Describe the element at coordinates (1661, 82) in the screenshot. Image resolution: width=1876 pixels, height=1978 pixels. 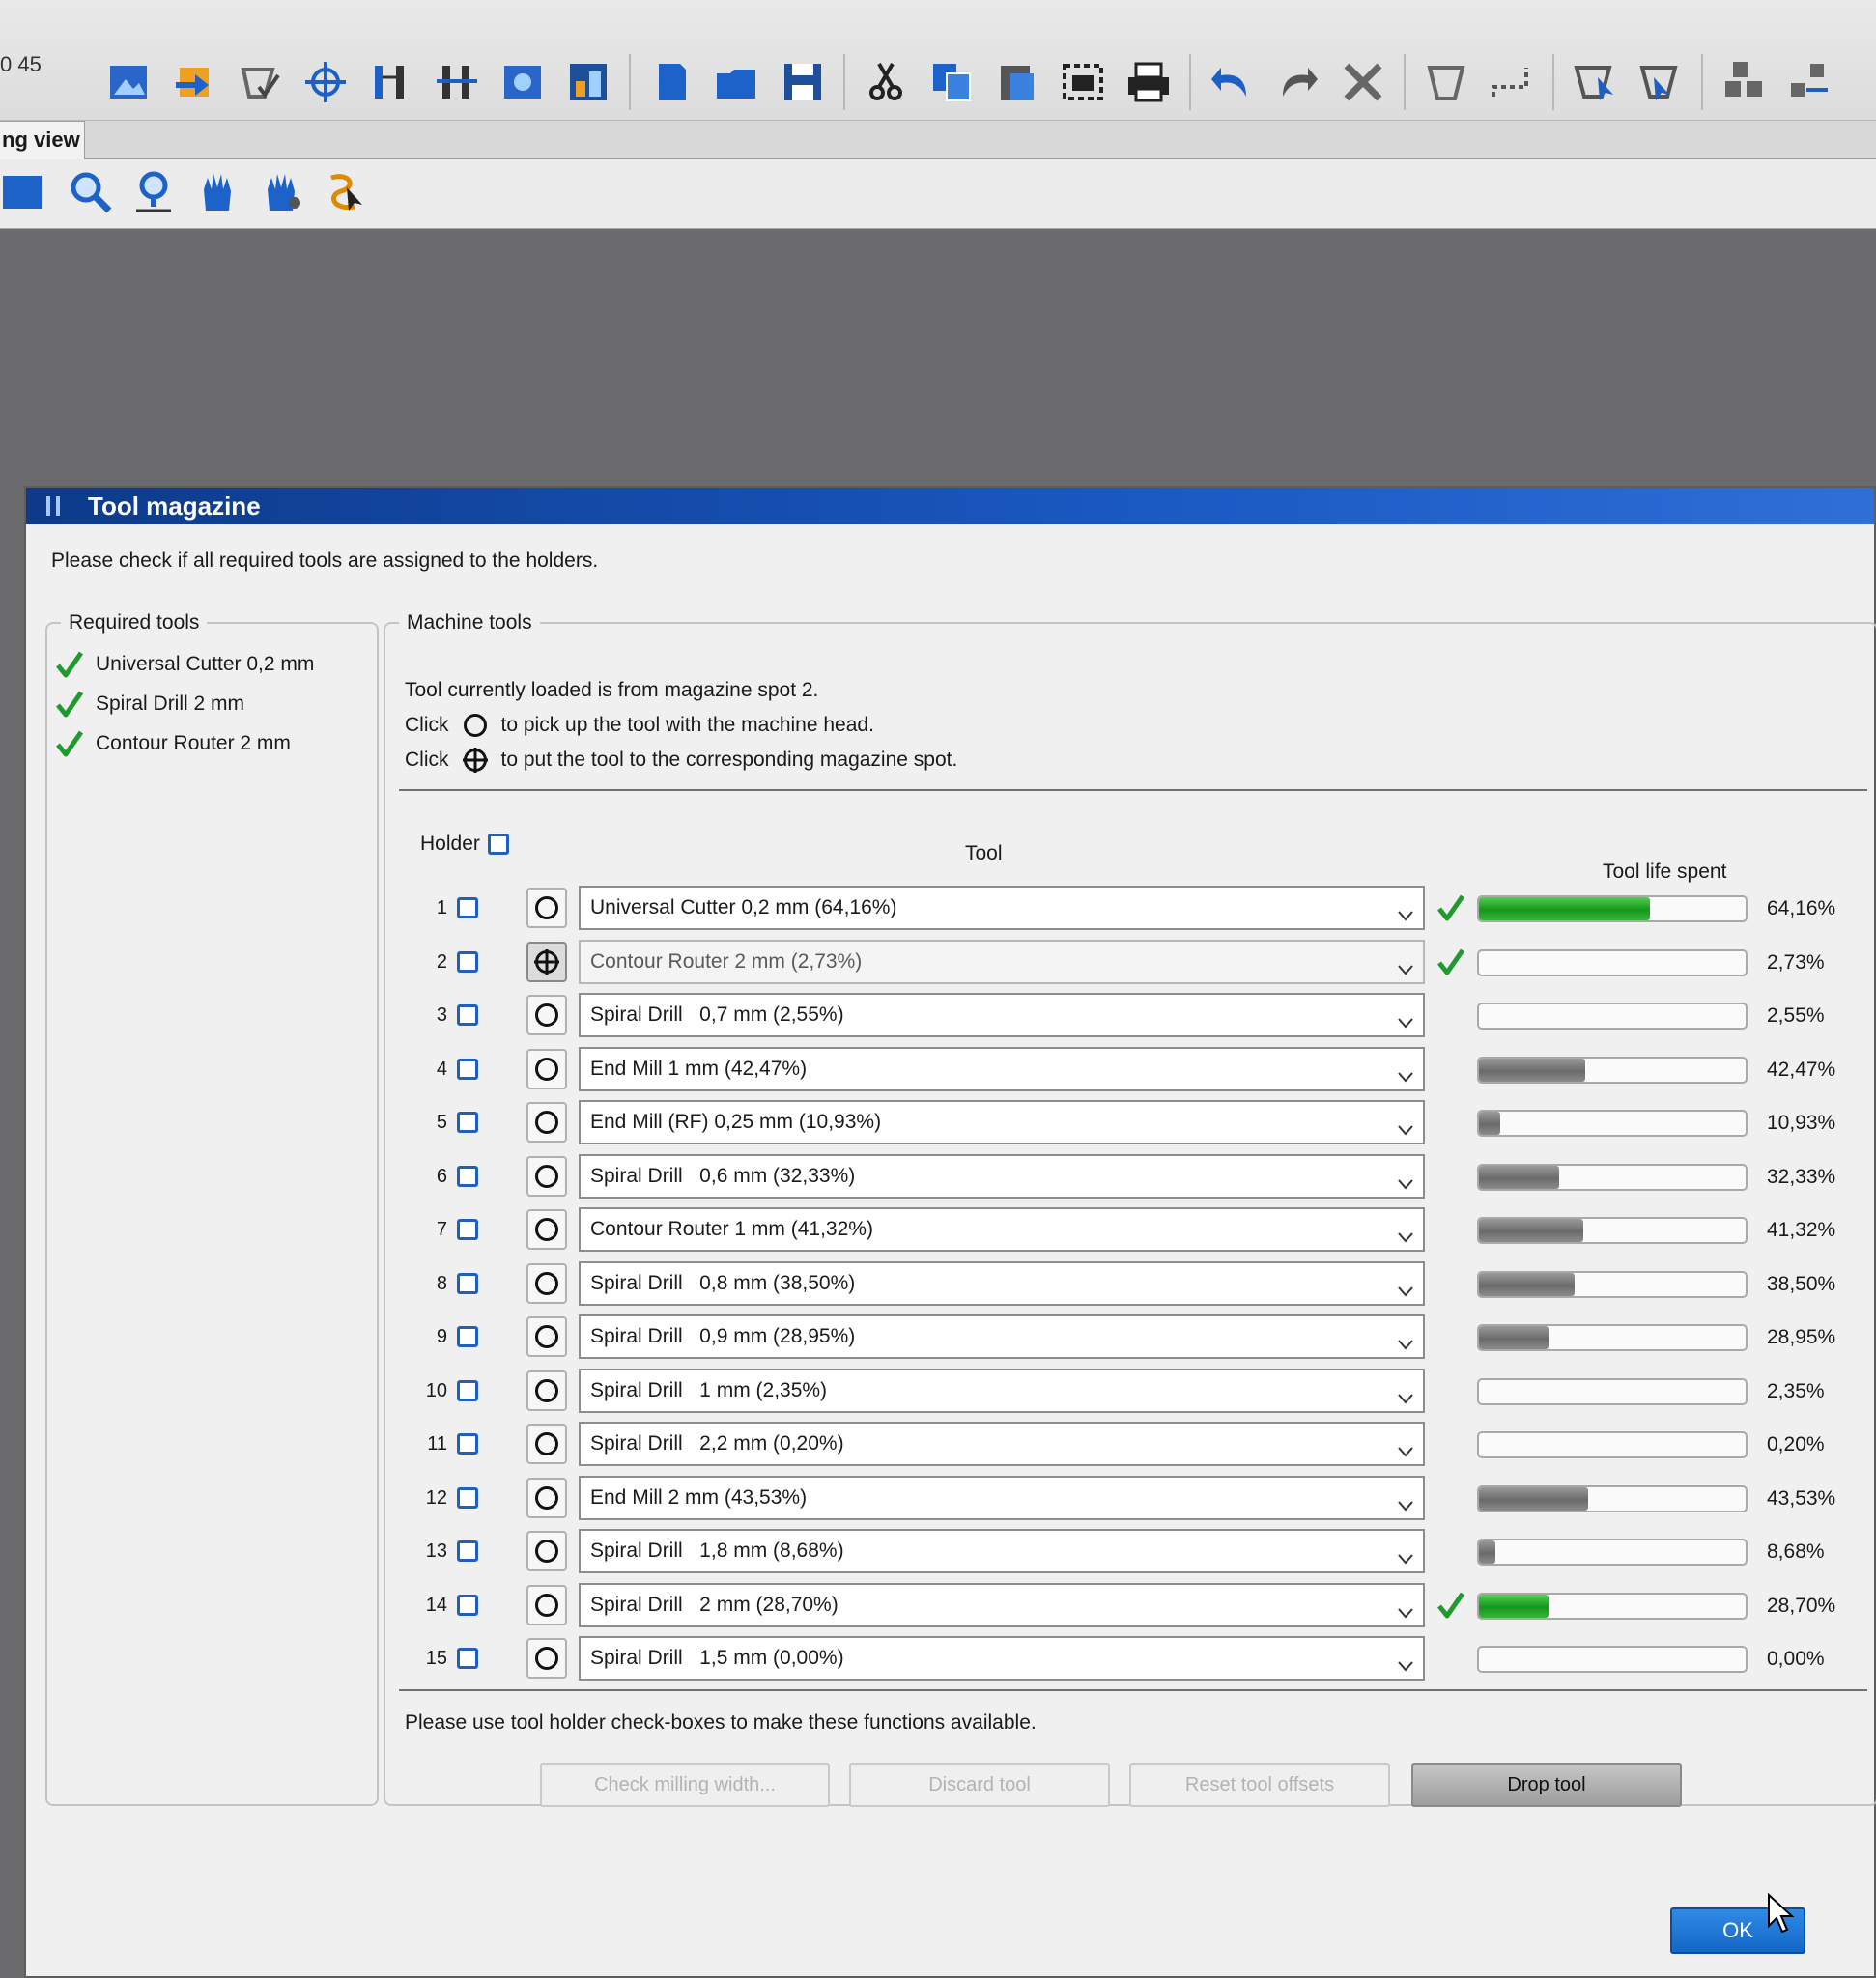
I see `ungroup-icon` at that location.